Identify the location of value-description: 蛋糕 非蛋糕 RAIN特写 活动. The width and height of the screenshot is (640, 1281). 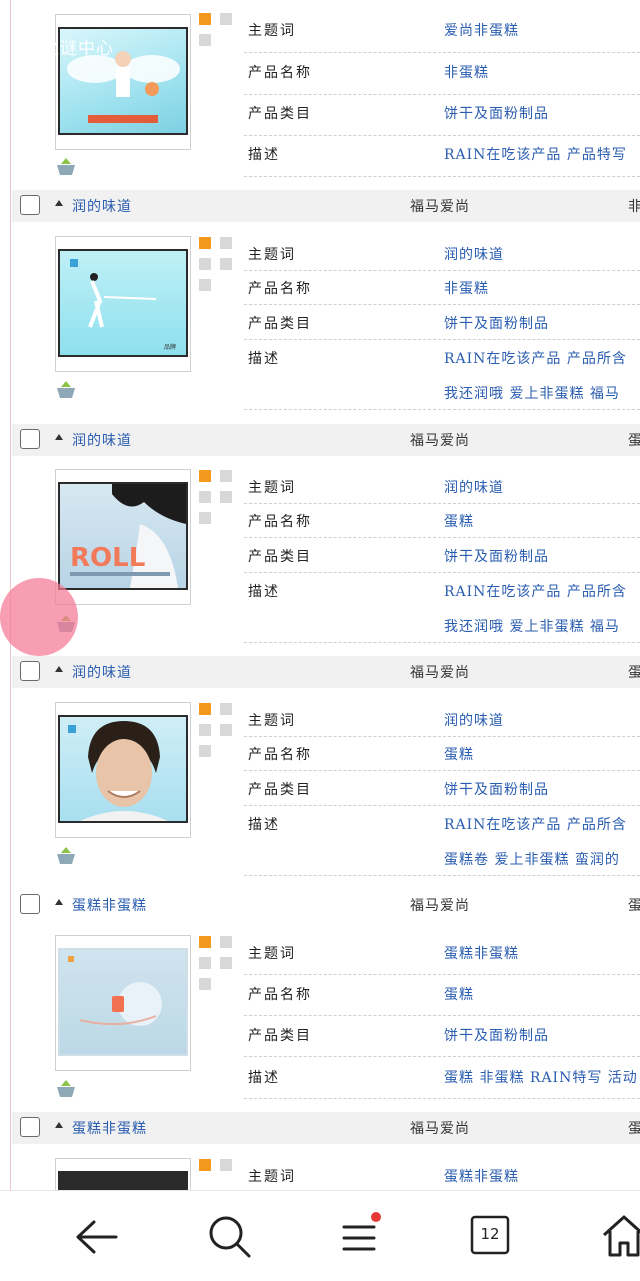
(541, 1077).